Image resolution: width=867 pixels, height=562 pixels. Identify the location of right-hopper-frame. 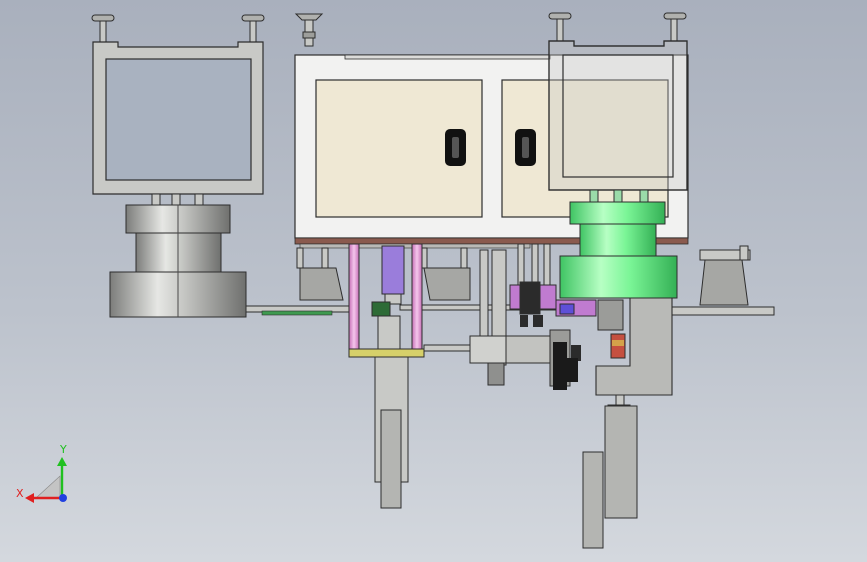
(618, 108).